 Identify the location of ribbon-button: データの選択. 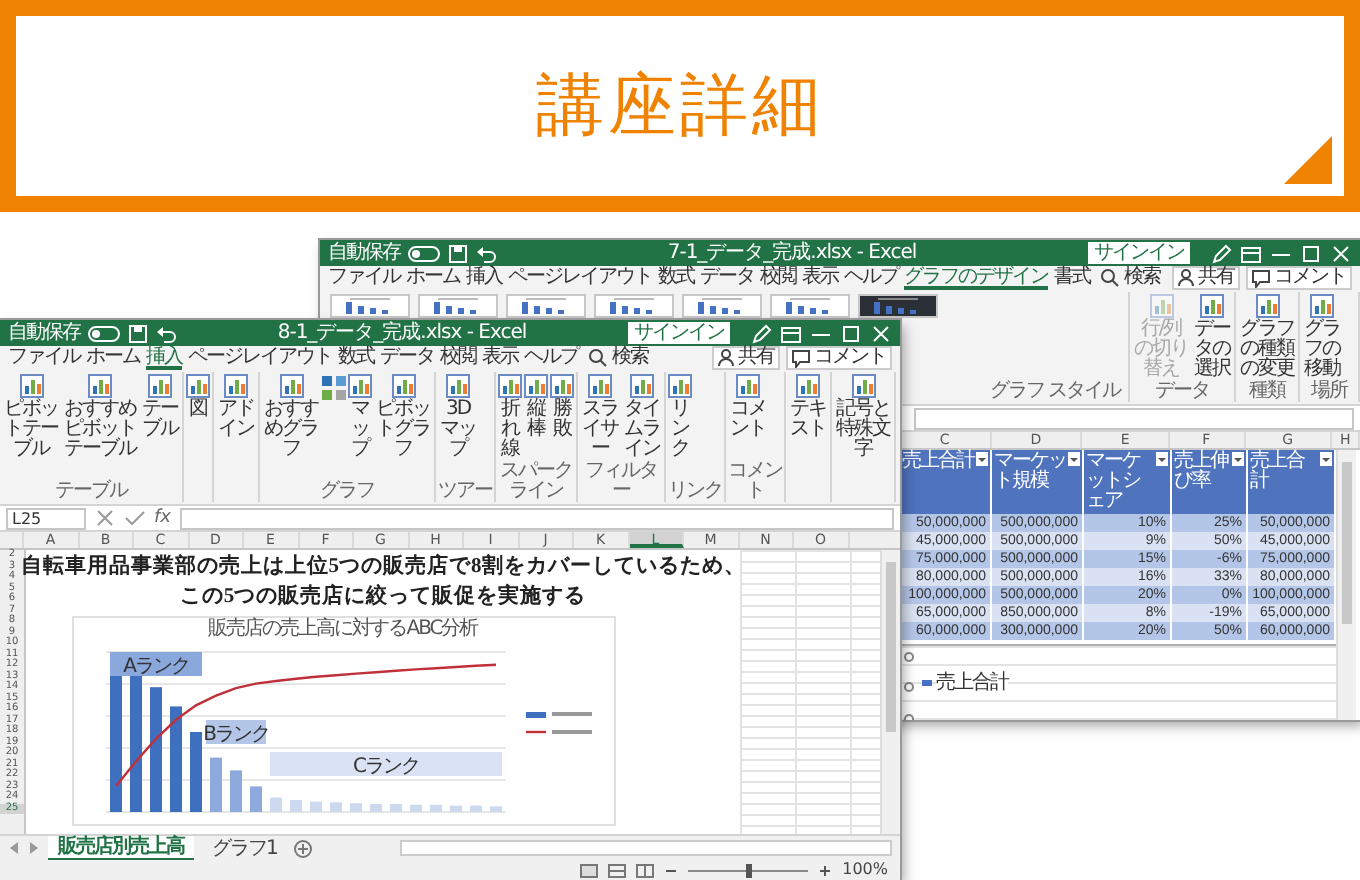
(1212, 336).